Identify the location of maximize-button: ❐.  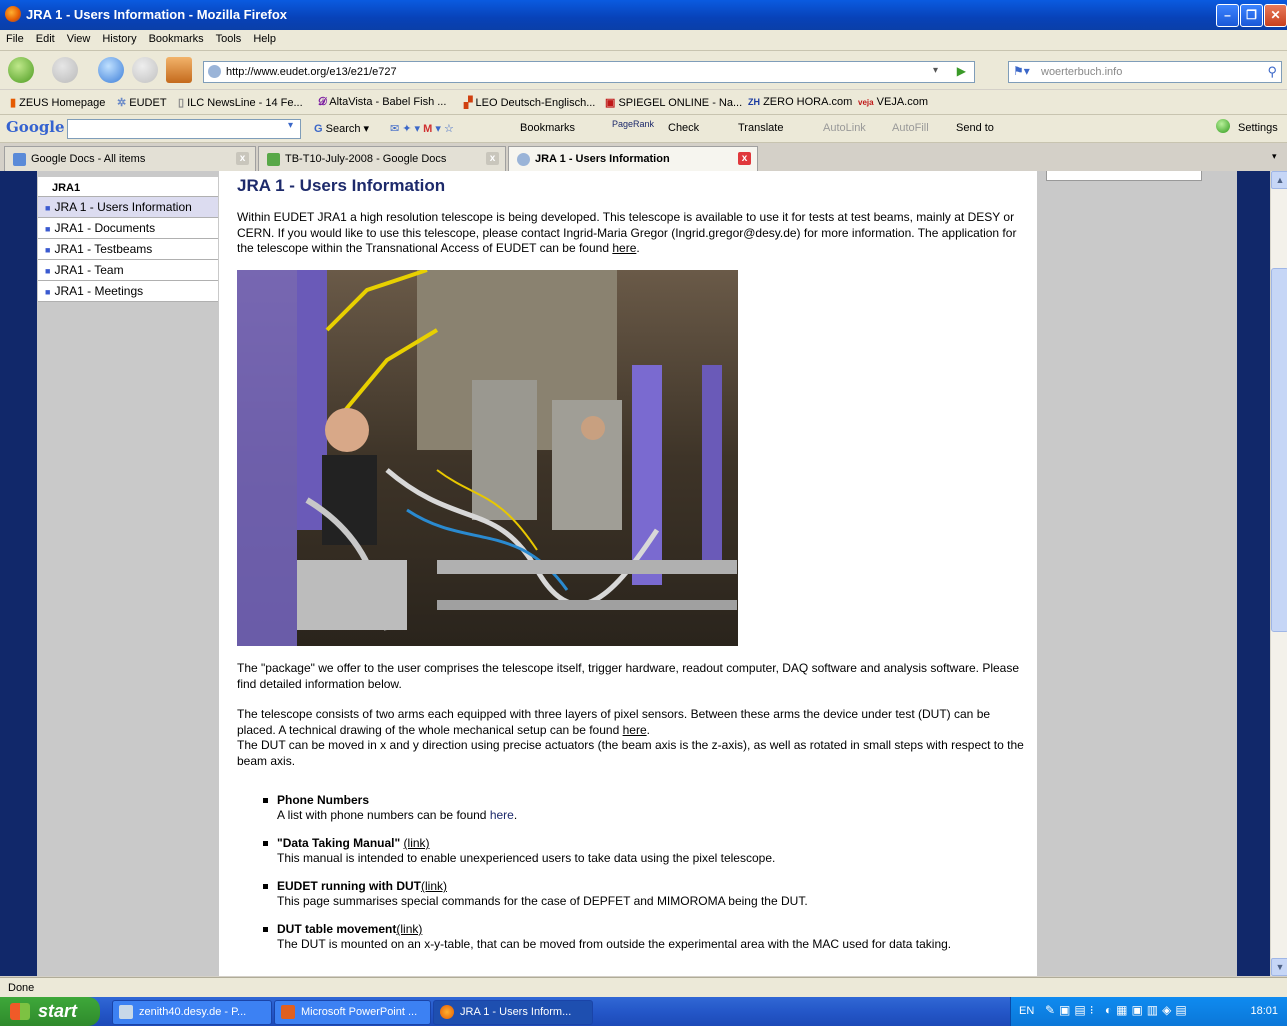
(1251, 15).